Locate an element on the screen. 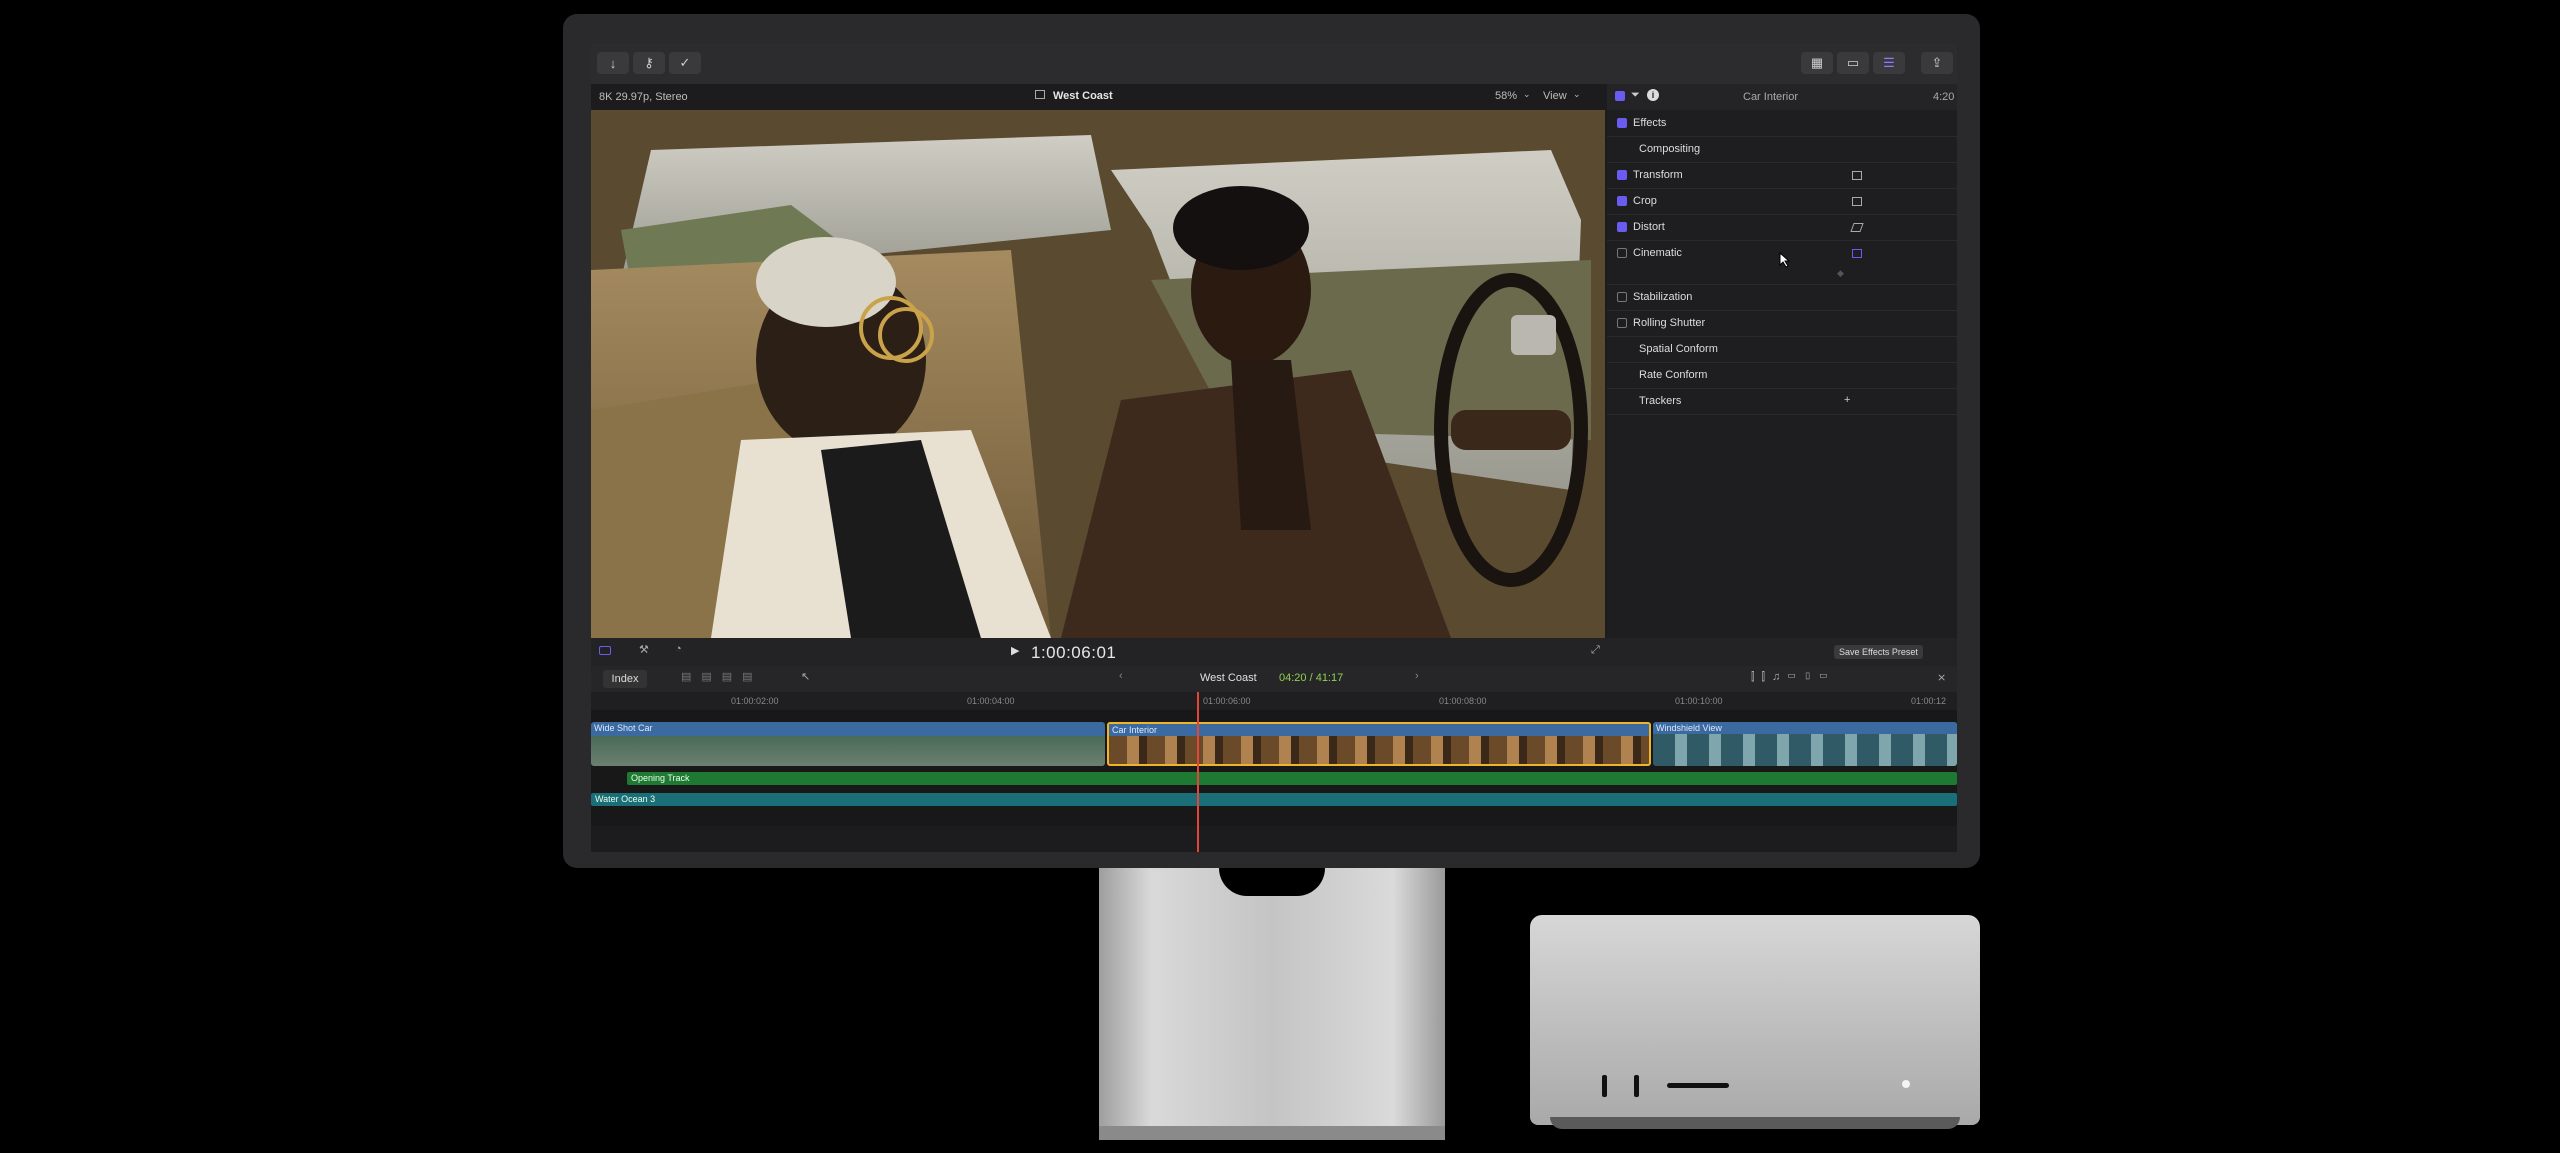 Image resolution: width=2560 pixels, height=1153 pixels. inspector-clip-name: Car Interior is located at coordinates (1771, 97).